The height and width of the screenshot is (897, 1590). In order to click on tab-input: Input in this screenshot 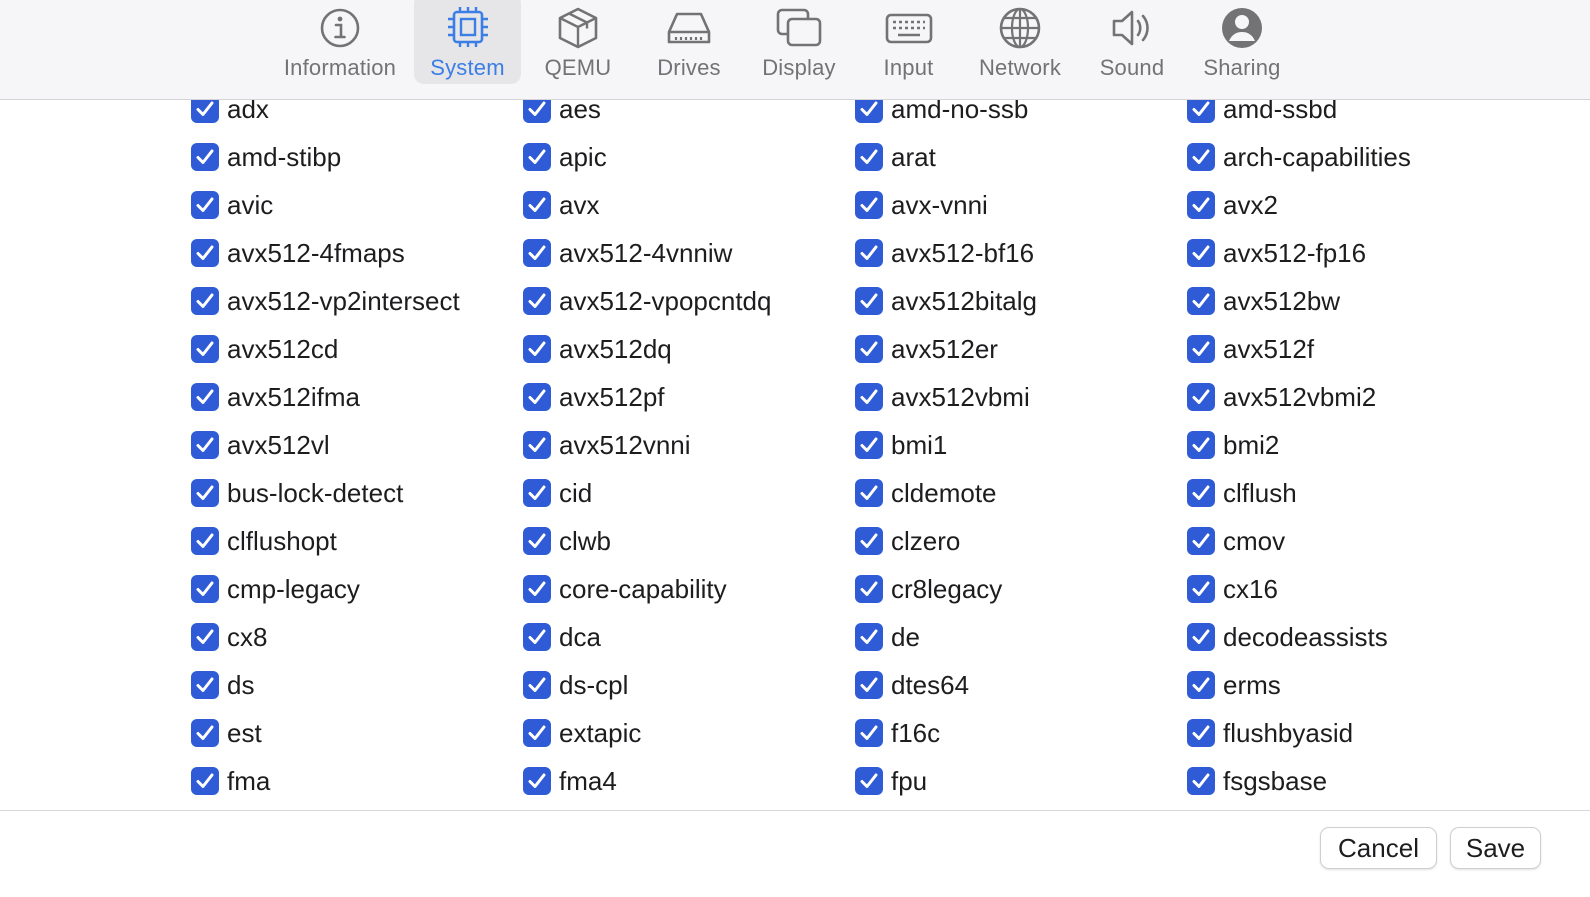, I will do `click(908, 42)`.